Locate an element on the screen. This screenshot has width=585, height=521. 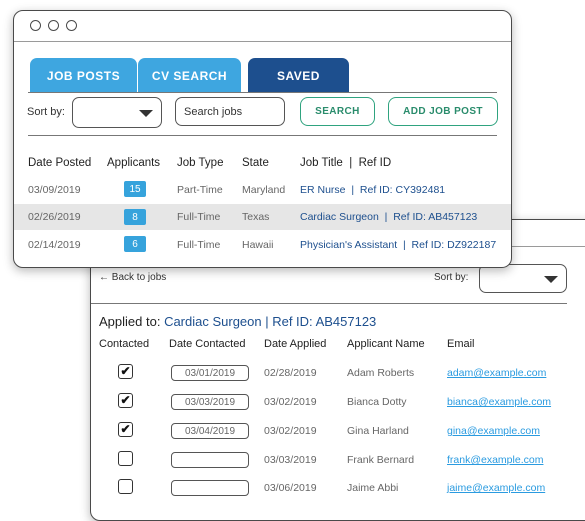
state: Maryland is located at coordinates (264, 190).